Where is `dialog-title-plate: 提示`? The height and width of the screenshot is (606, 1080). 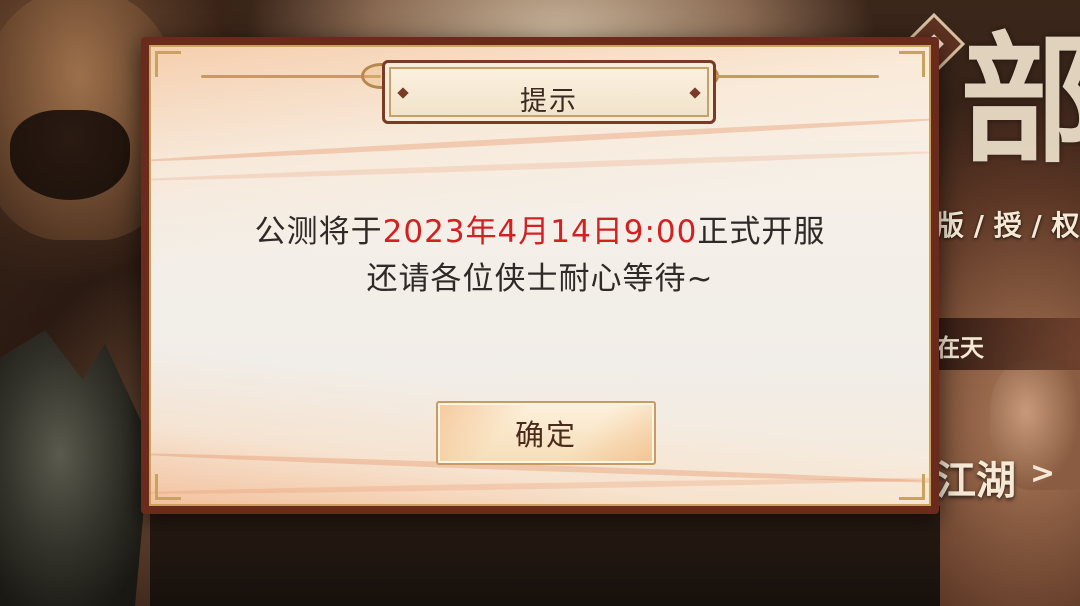 dialog-title-plate: 提示 is located at coordinates (549, 92).